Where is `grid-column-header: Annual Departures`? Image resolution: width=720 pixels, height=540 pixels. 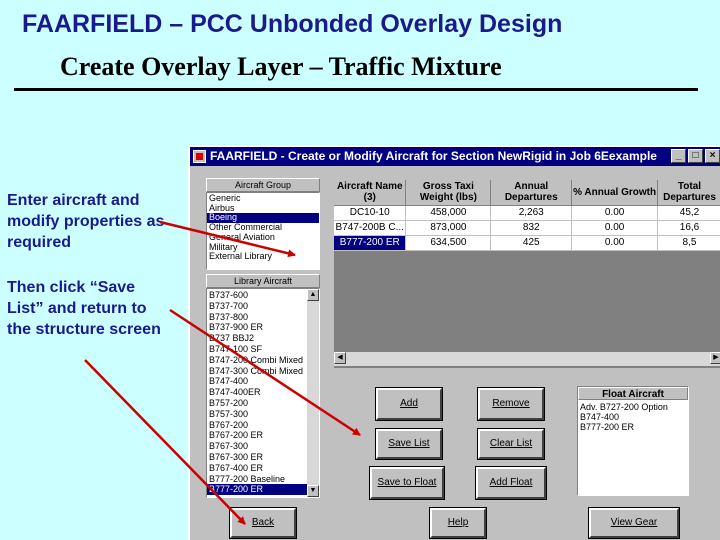
grid-column-header: Annual Departures is located at coordinates (531, 193).